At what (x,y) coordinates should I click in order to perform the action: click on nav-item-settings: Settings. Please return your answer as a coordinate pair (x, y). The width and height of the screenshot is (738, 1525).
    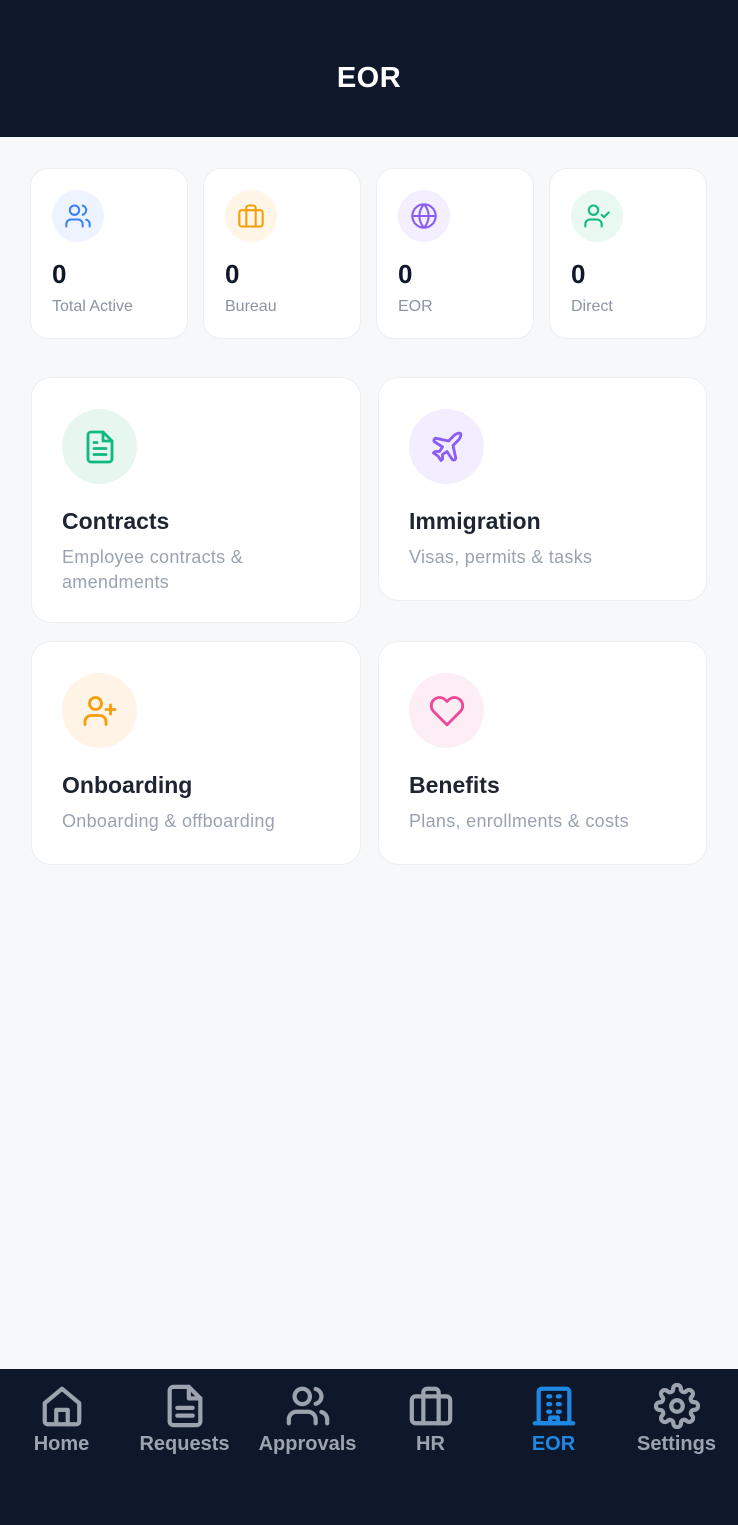
    Looking at the image, I should click on (676, 1447).